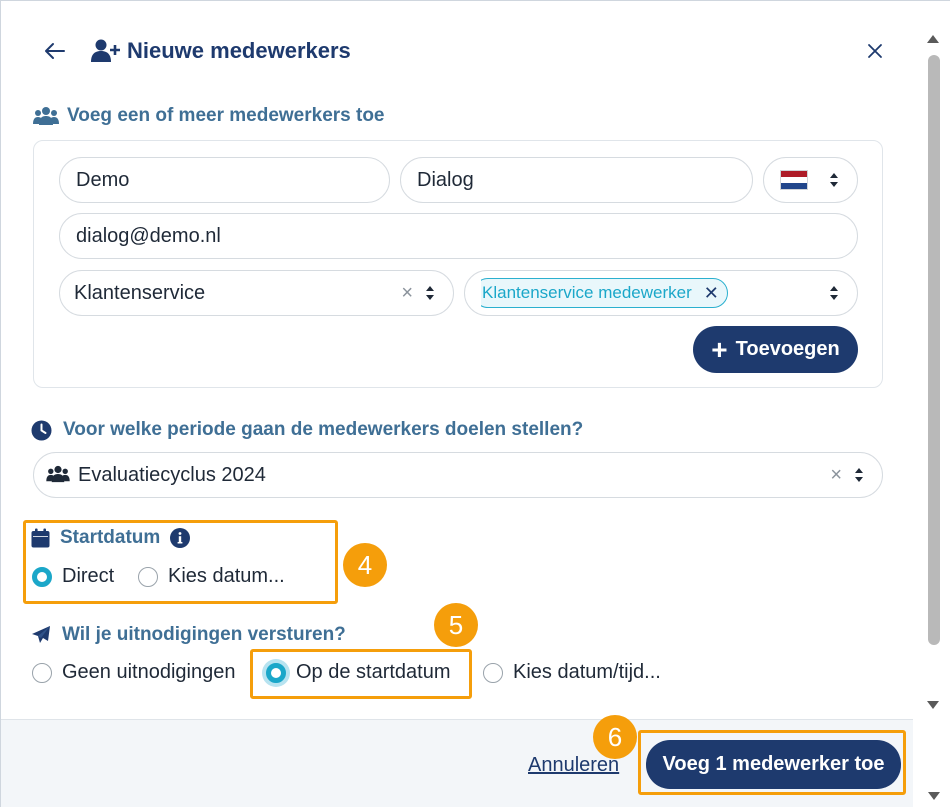 The width and height of the screenshot is (950, 807). I want to click on arrow-left-icon, so click(55, 51).